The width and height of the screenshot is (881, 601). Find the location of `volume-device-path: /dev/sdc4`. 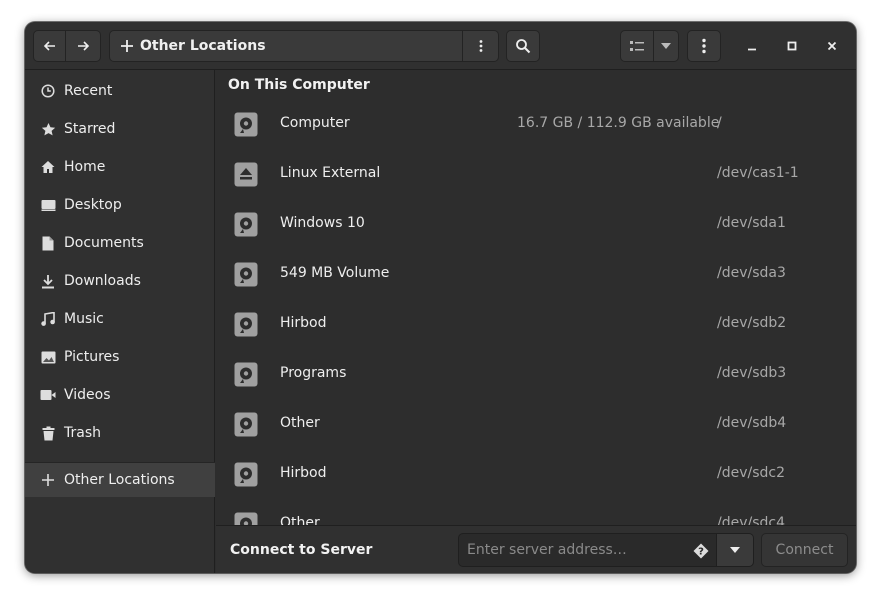

volume-device-path: /dev/sdc4 is located at coordinates (751, 520).